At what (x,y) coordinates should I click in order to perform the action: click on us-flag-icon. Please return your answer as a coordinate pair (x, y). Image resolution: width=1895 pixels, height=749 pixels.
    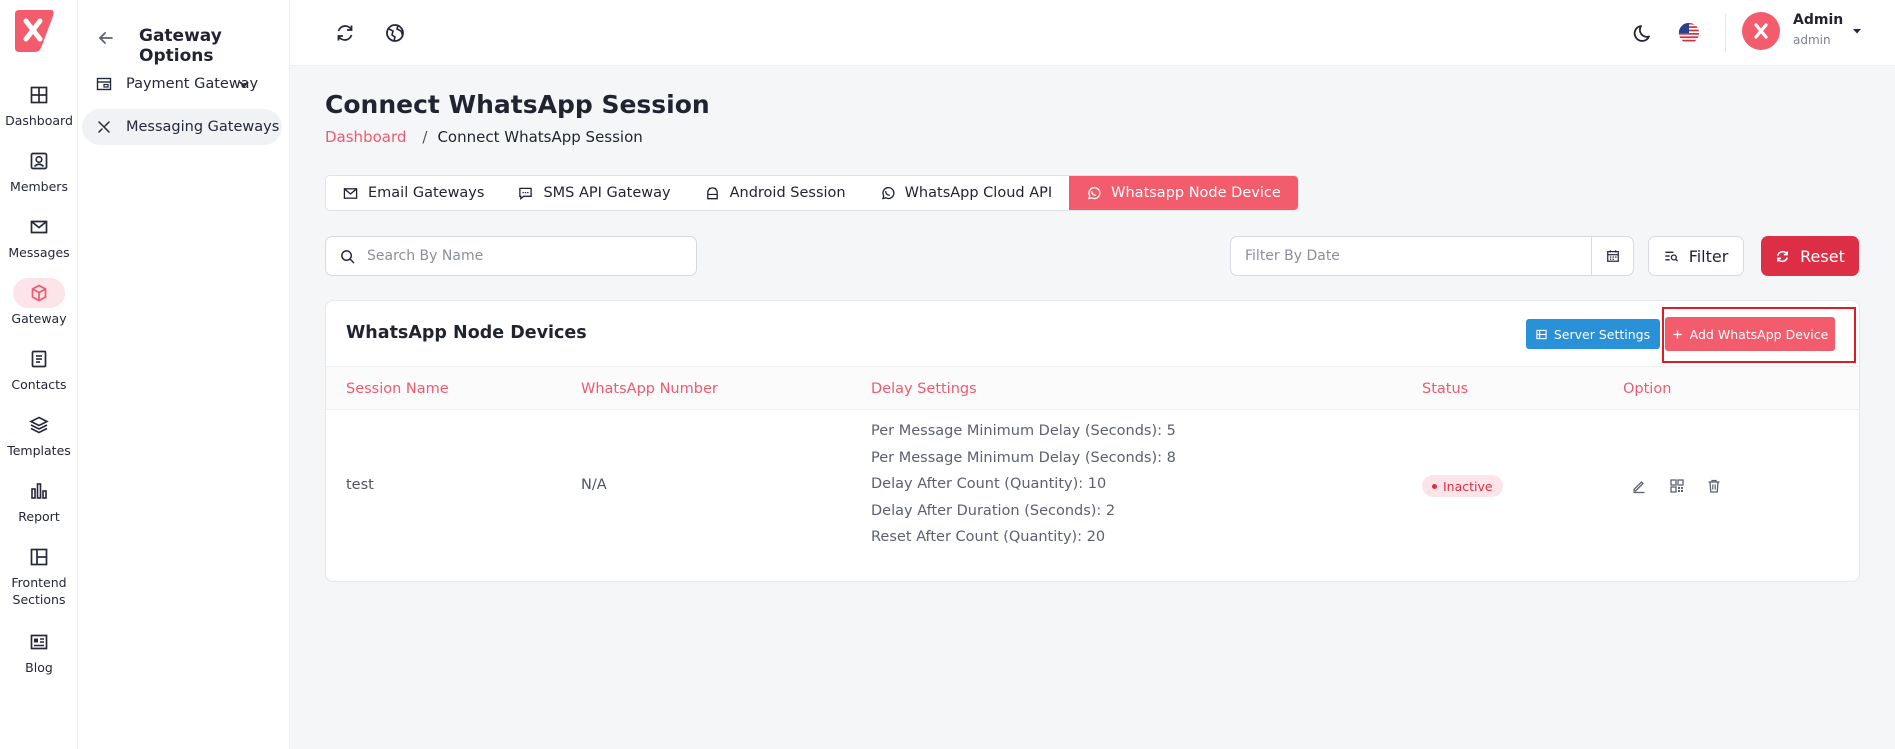
    Looking at the image, I should click on (1689, 33).